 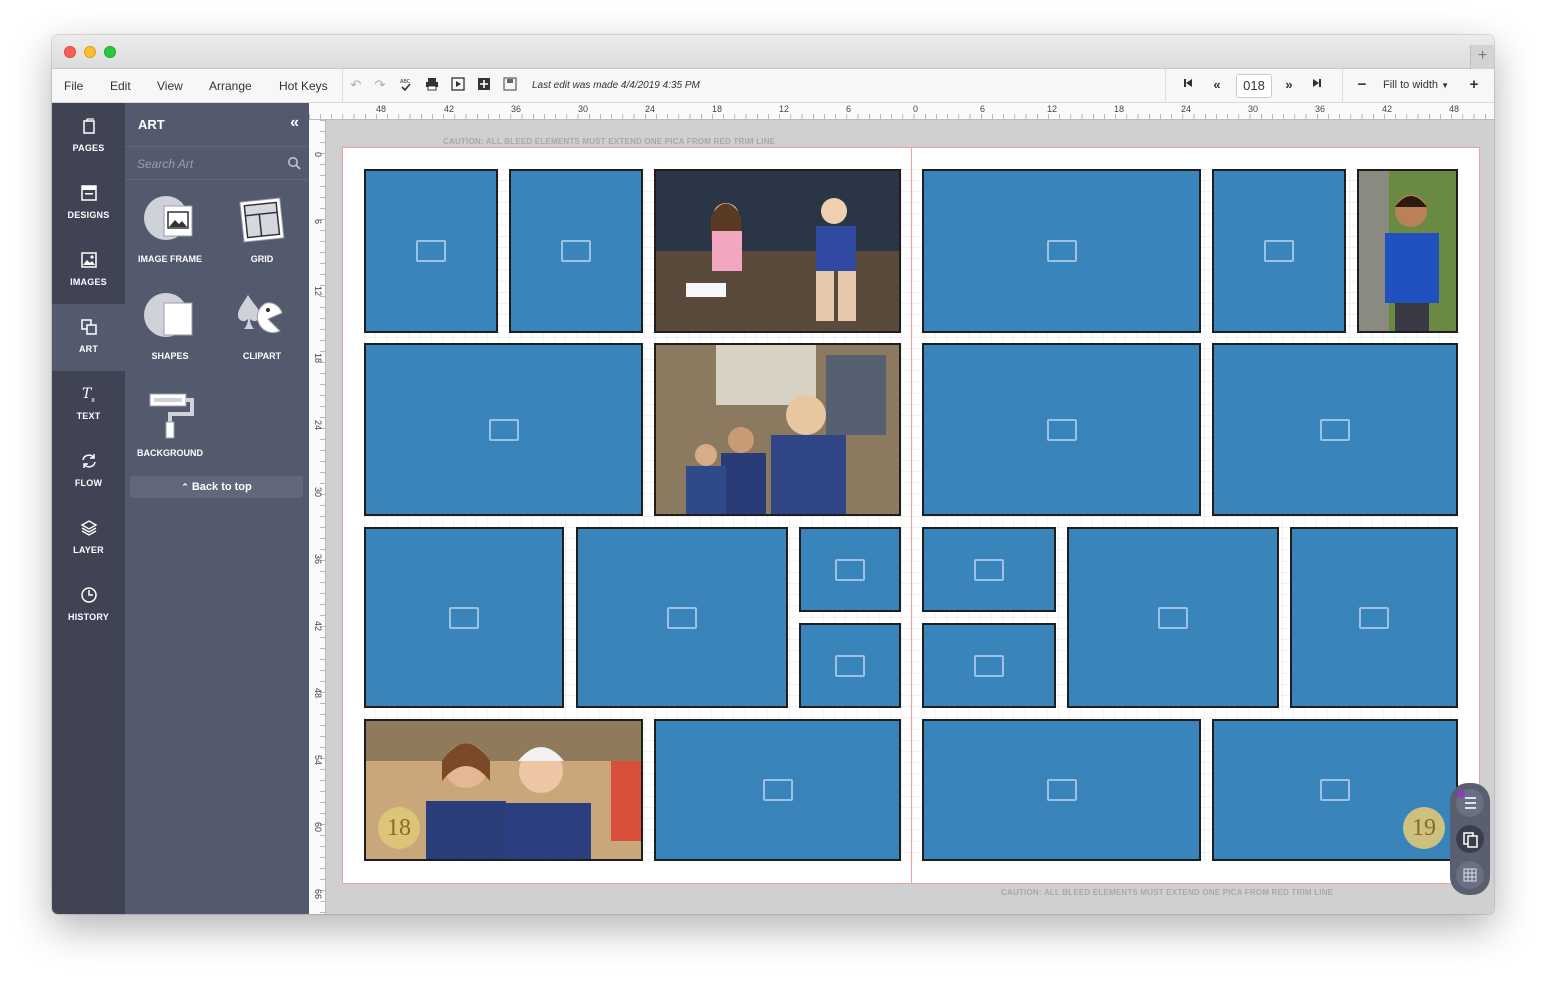 What do you see at coordinates (217, 163) in the screenshot?
I see `search-art-input: Search Art` at bounding box center [217, 163].